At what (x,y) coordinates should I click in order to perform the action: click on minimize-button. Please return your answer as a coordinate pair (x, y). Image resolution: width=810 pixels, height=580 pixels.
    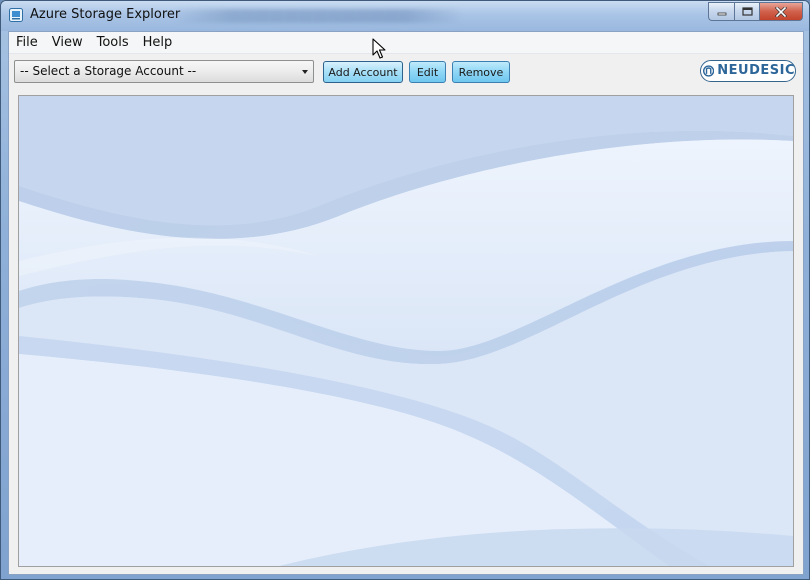
    Looking at the image, I should click on (721, 11).